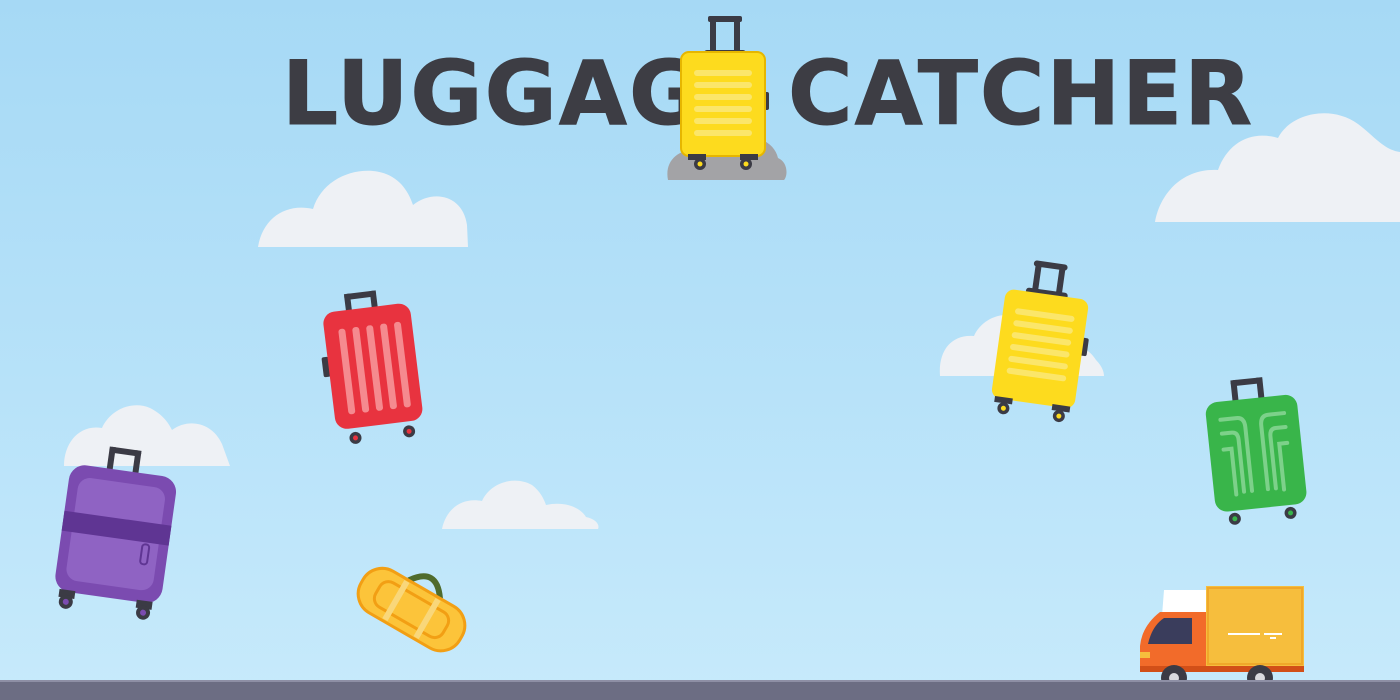 The height and width of the screenshot is (700, 1400). Describe the element at coordinates (1256, 451) in the screenshot. I see `green-suitcase-icon` at that location.